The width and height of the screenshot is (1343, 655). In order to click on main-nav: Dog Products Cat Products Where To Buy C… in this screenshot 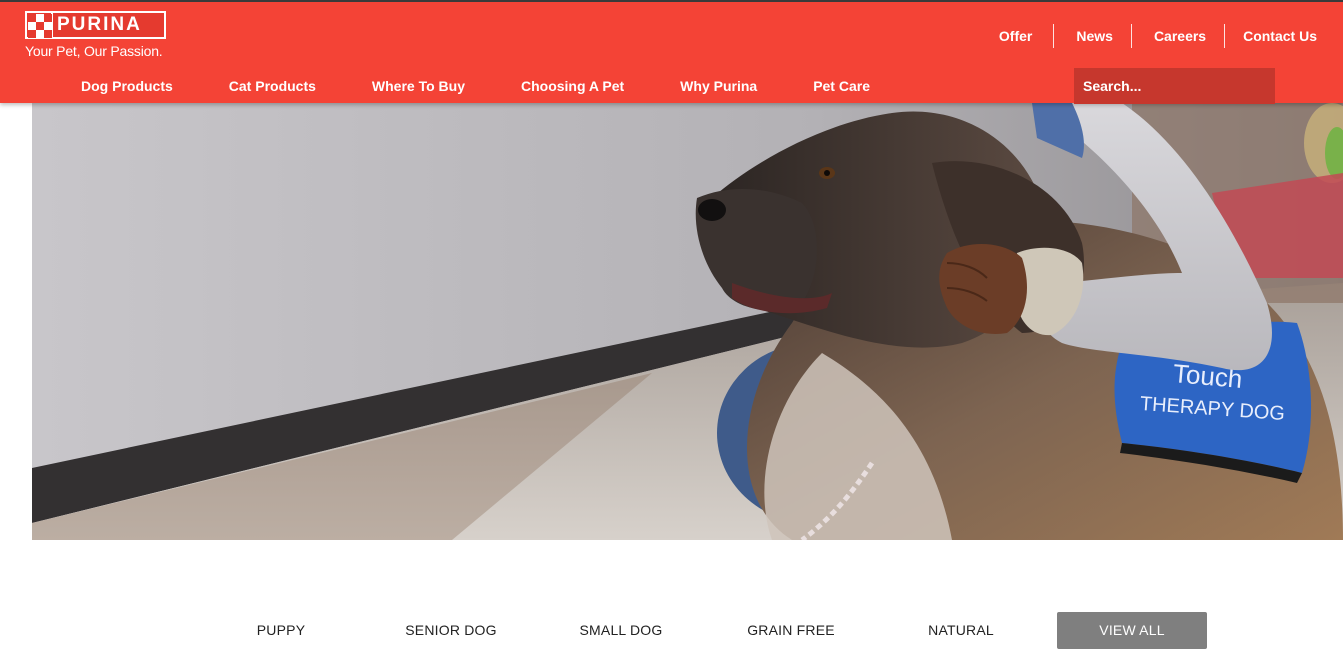, I will do `click(475, 86)`.